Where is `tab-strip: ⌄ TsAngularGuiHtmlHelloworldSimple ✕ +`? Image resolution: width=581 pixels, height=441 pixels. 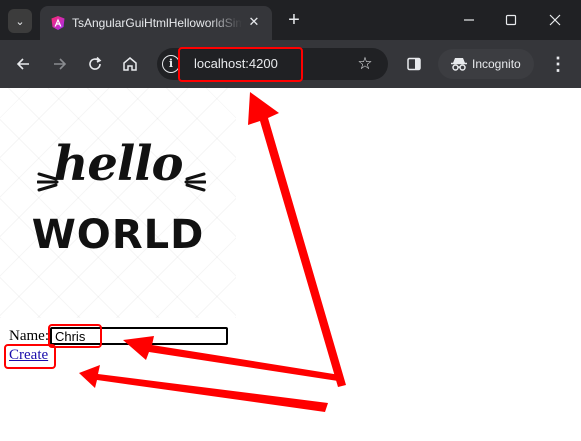
tab-strip: ⌄ TsAngularGuiHtmlHelloworldSimple ✕ + is located at coordinates (290, 20).